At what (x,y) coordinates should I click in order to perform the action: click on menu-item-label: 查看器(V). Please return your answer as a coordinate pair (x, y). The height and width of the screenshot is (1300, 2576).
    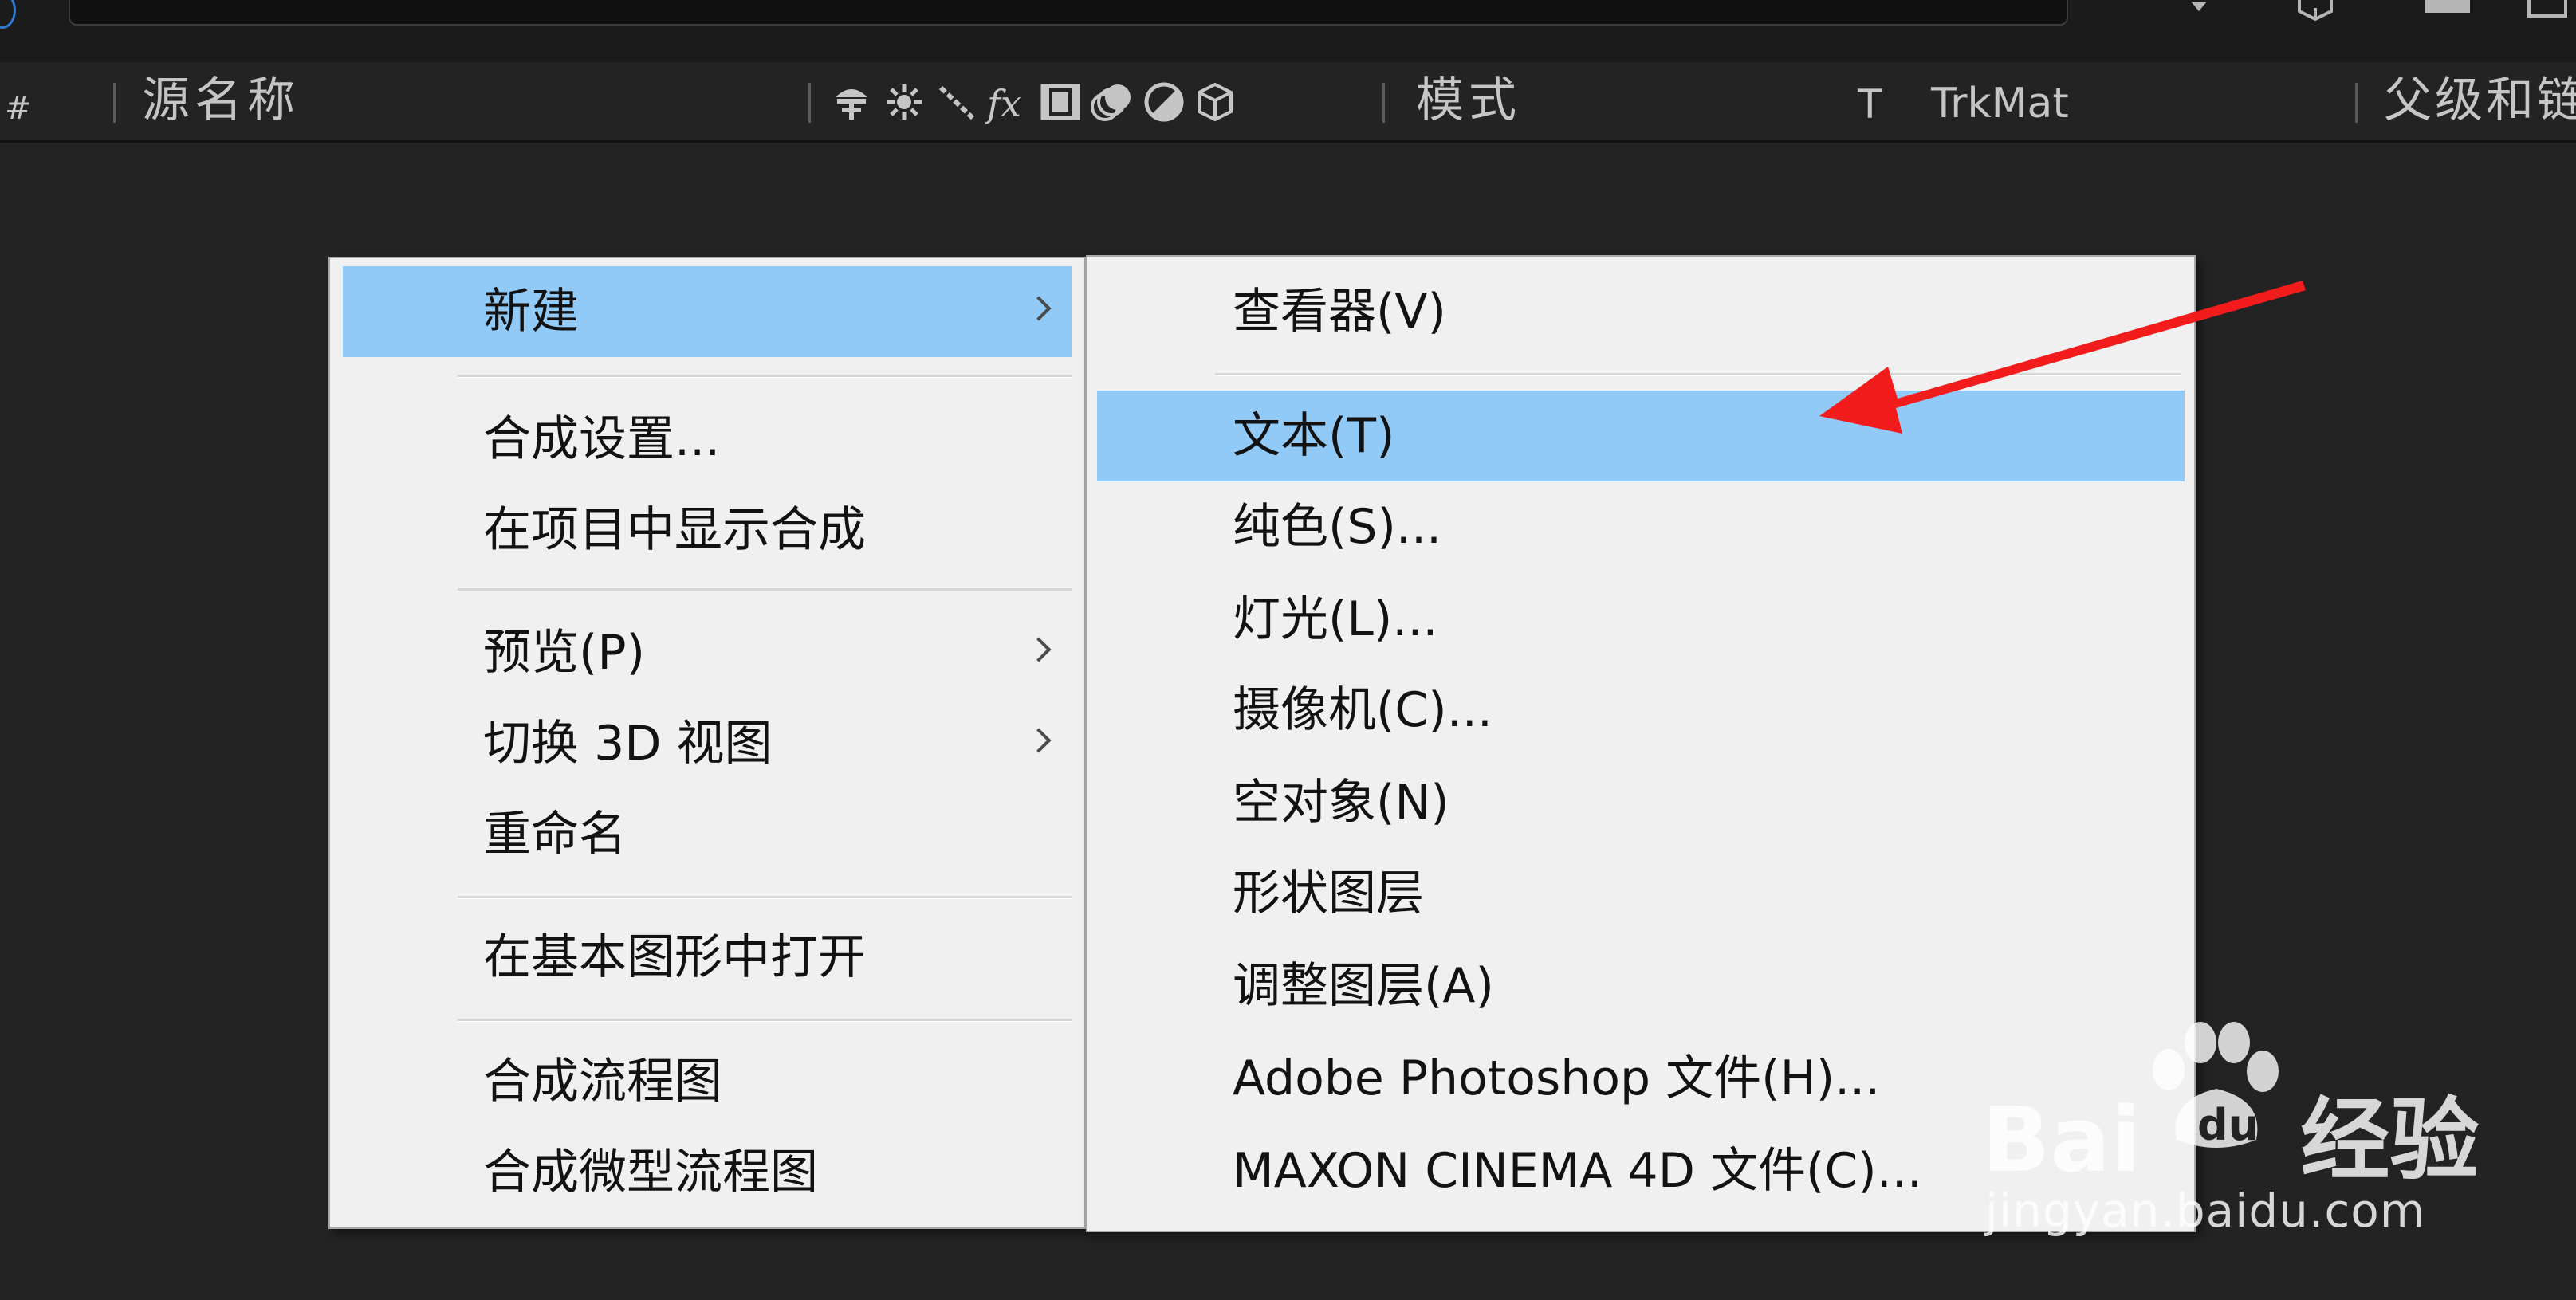
    Looking at the image, I should click on (1340, 312).